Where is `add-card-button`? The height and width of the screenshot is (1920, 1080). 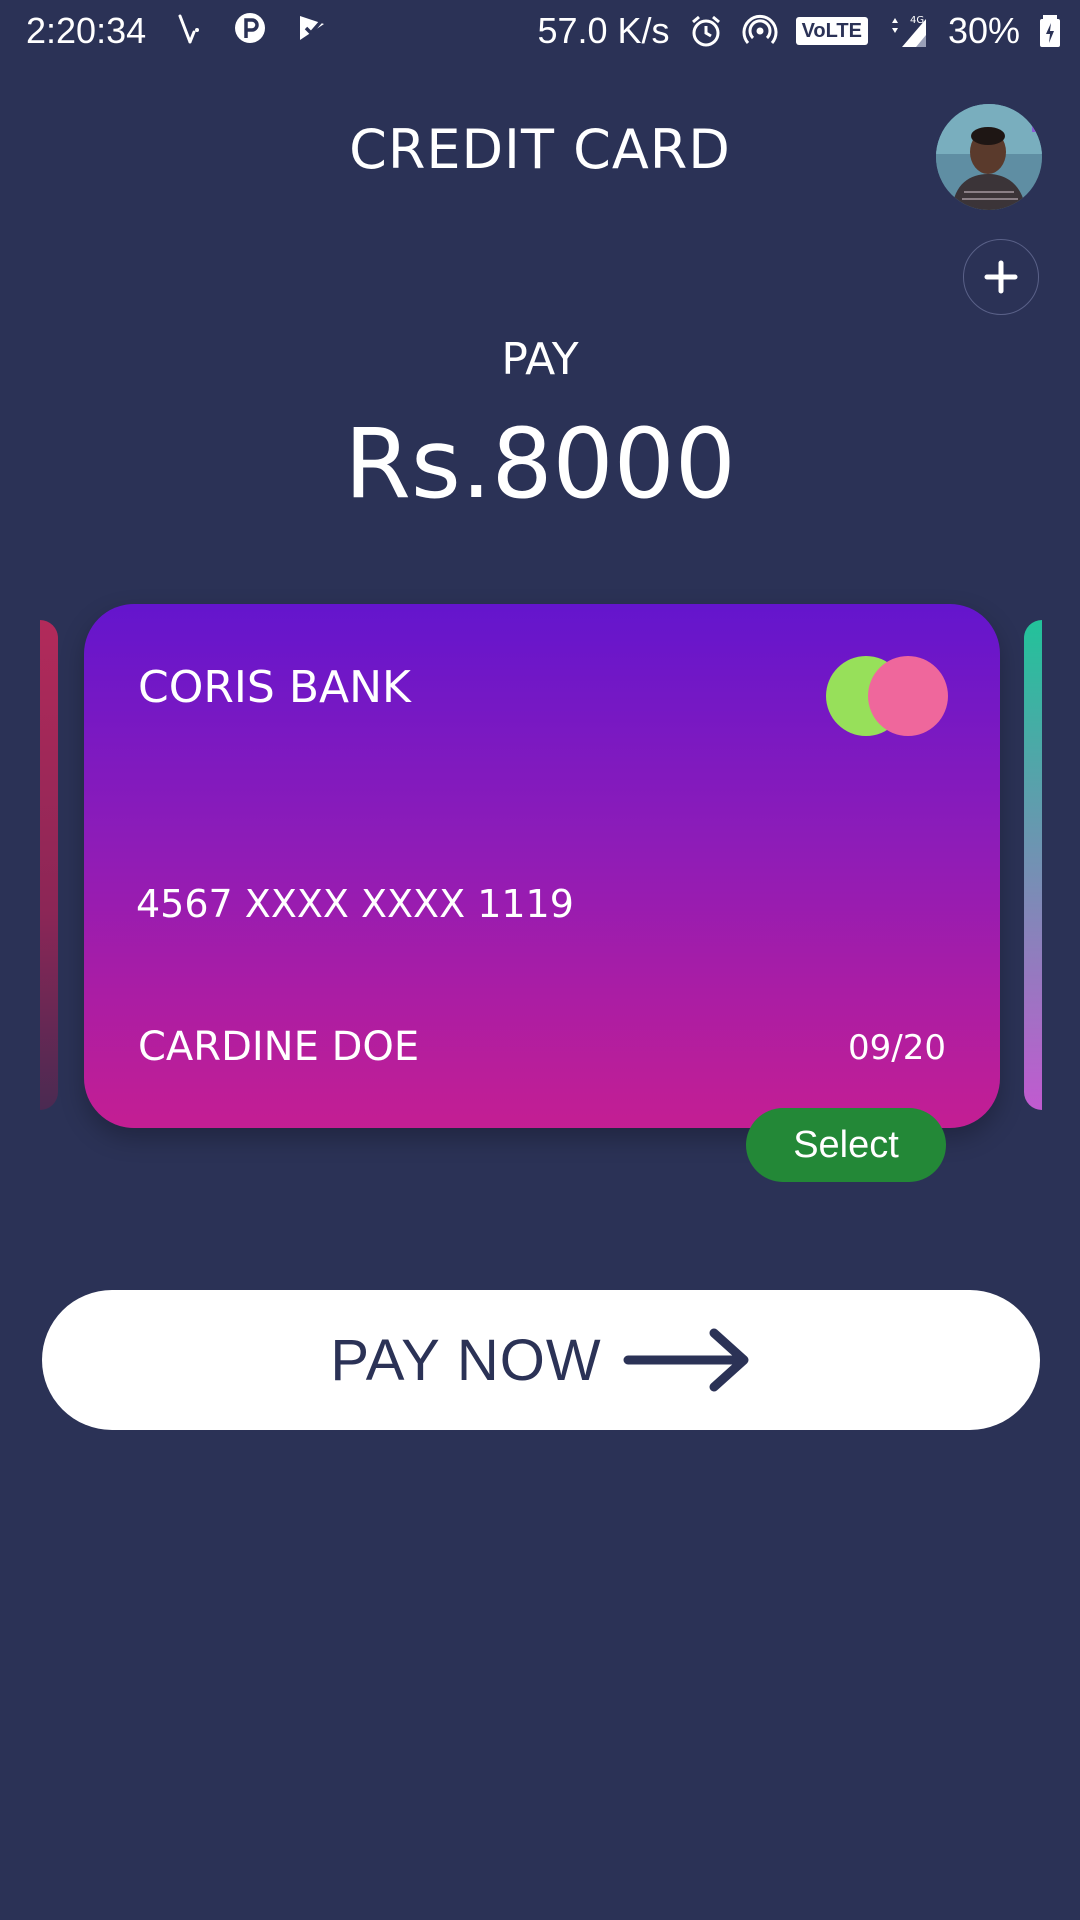
add-card-button is located at coordinates (1001, 277).